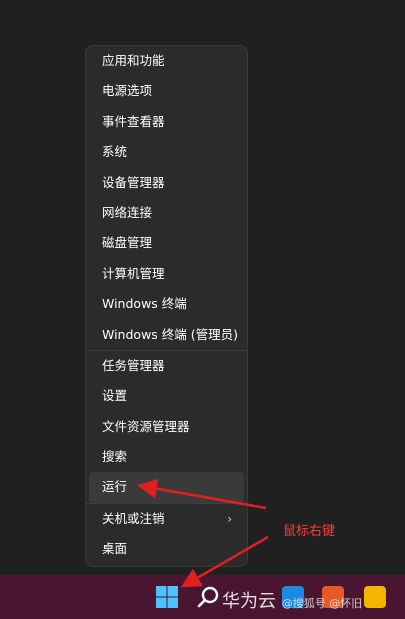 The width and height of the screenshot is (405, 619). Describe the element at coordinates (203, 533) in the screenshot. I see `annotation-arrows` at that location.